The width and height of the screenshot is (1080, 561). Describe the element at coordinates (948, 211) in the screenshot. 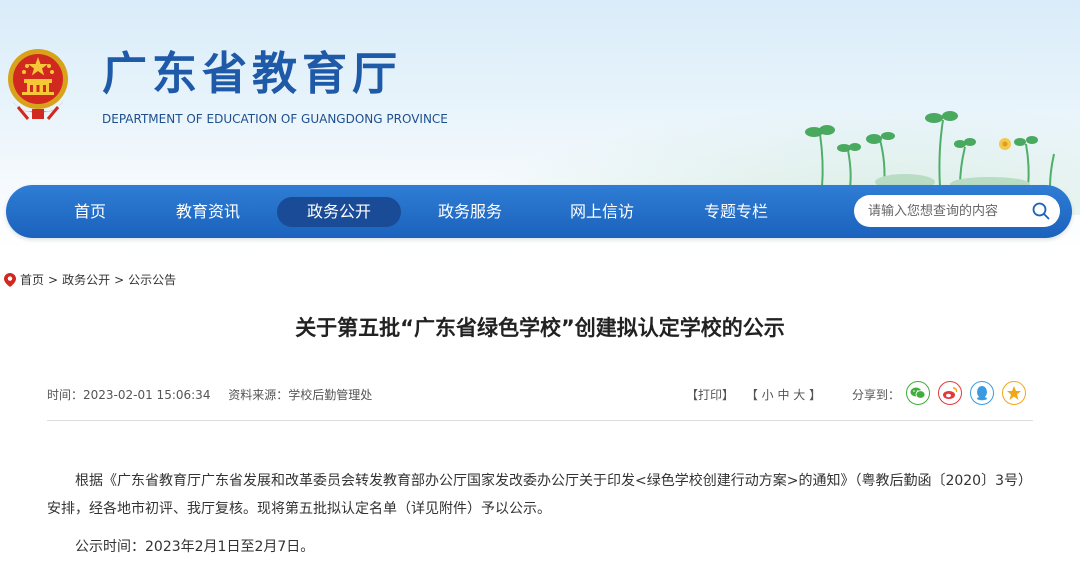

I see `search-input` at that location.